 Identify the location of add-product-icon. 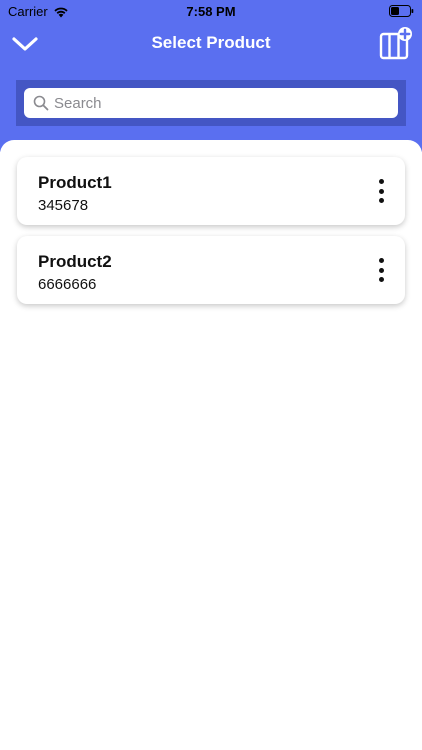
(395, 43).